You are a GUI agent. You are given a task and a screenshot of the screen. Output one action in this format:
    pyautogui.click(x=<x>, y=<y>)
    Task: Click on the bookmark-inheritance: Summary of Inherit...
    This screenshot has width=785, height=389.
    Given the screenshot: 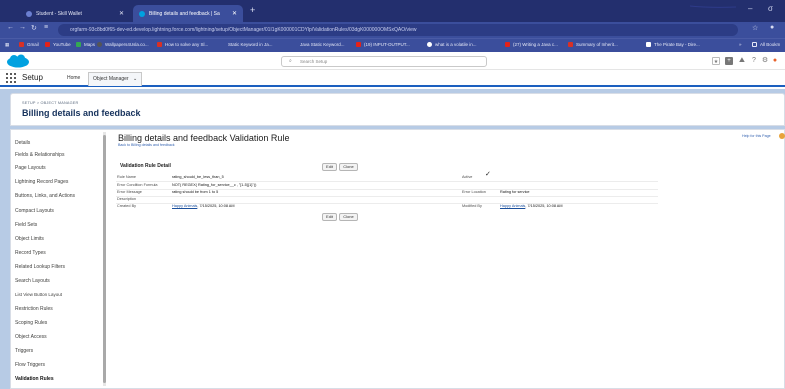 What is the action you would take?
    pyautogui.click(x=593, y=44)
    